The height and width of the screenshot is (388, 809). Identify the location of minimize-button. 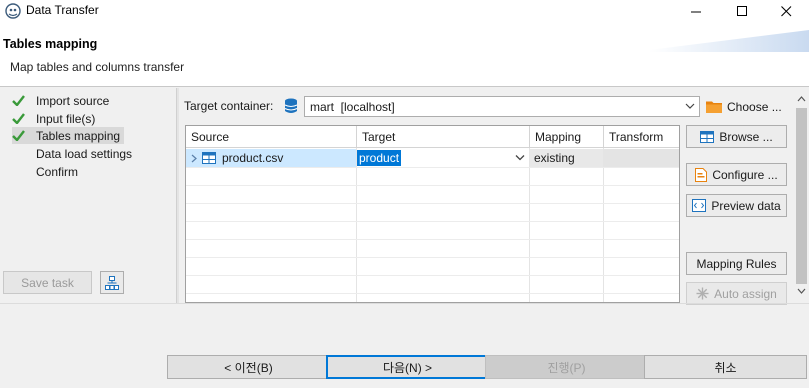
(696, 11).